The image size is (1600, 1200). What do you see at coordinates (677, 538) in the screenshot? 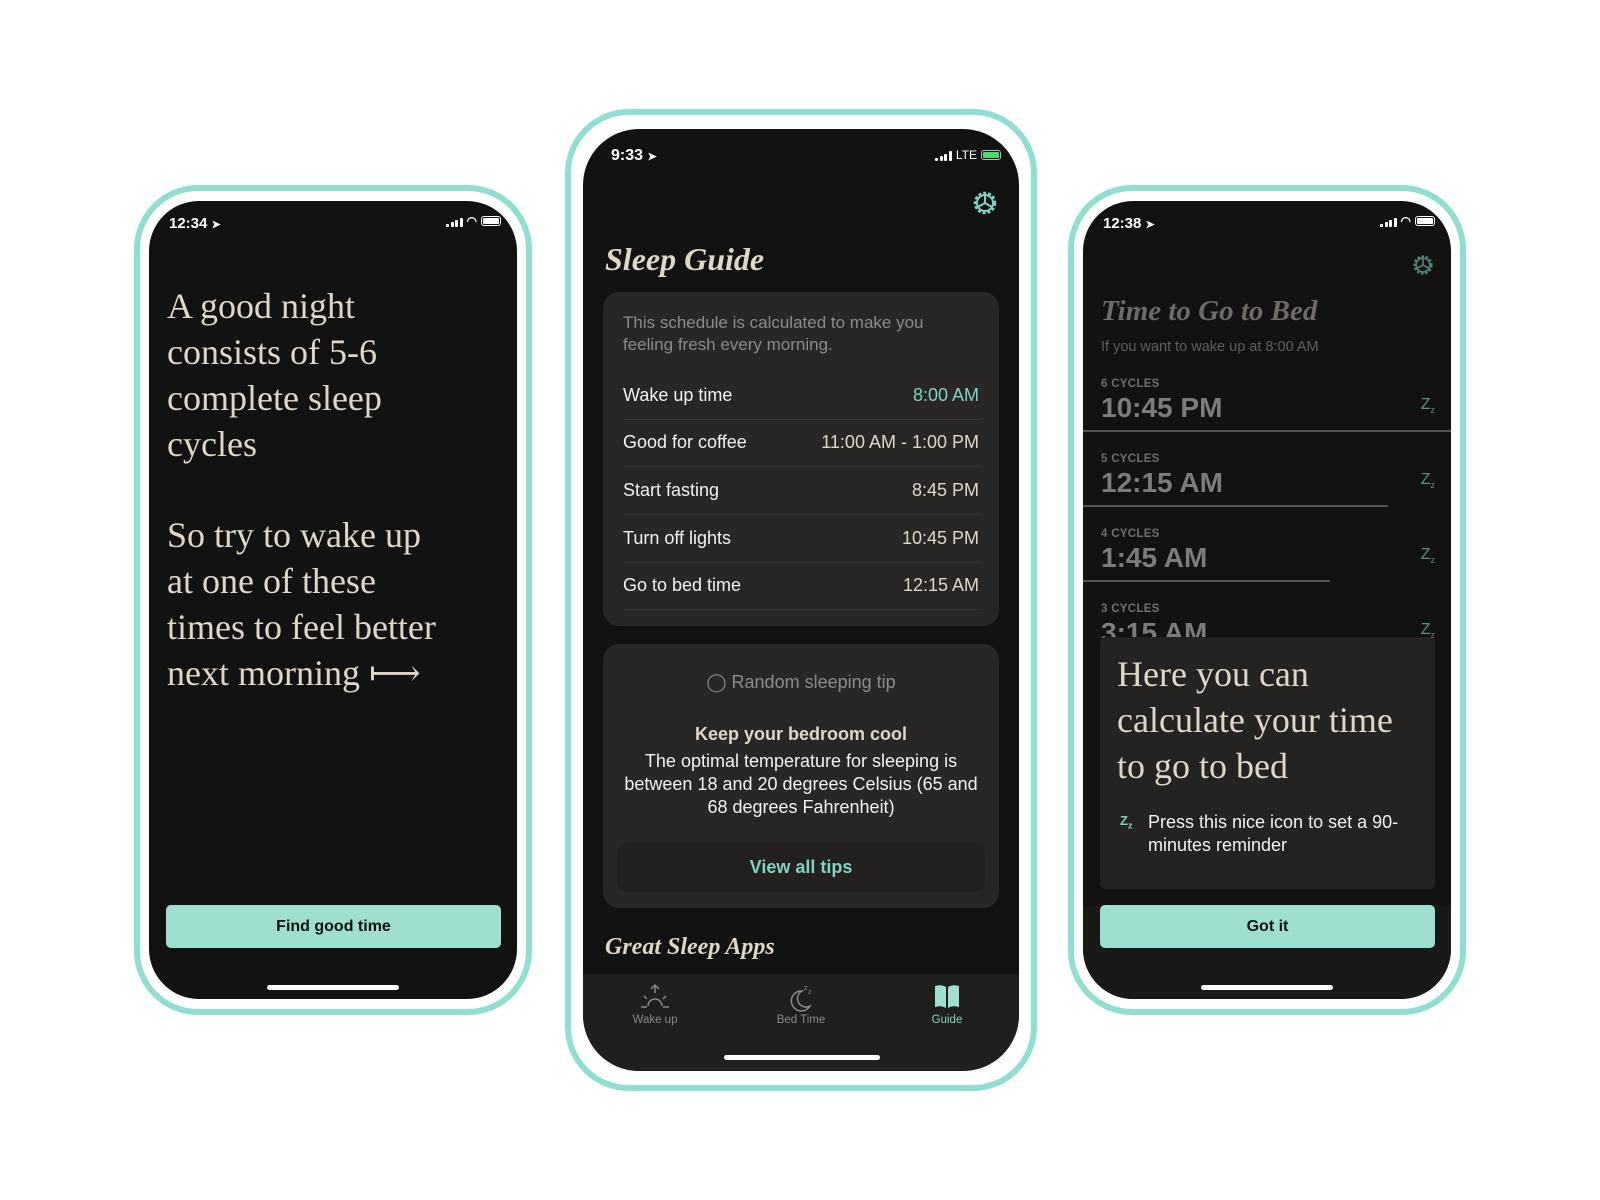
I see `row-label: Turn off lights` at bounding box center [677, 538].